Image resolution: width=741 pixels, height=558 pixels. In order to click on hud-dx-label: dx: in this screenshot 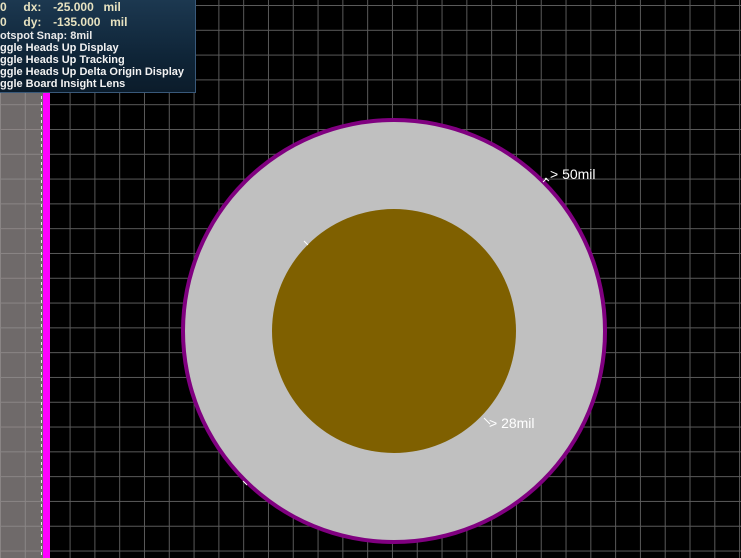, I will do `click(32, 7)`.